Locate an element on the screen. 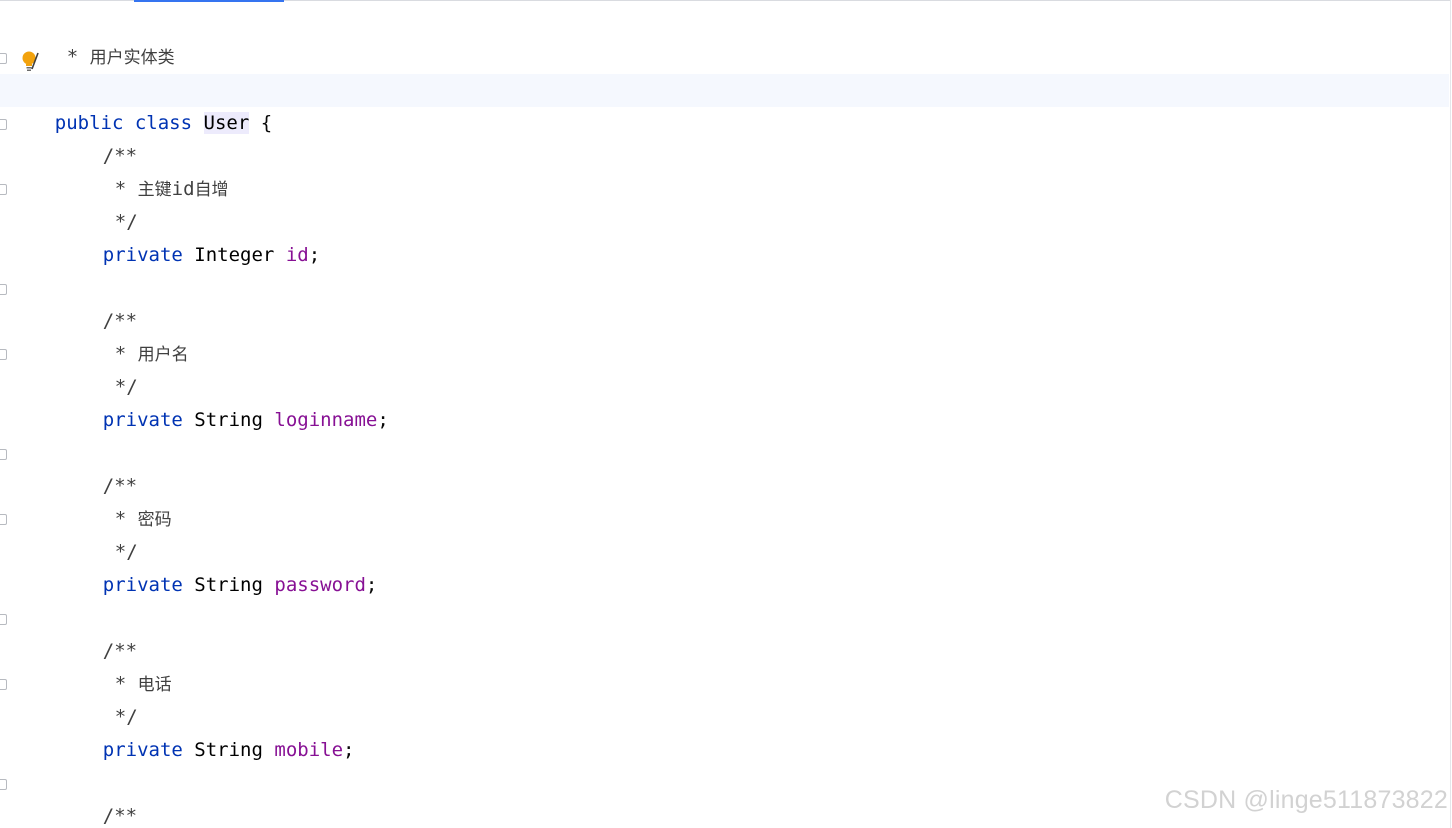 The width and height of the screenshot is (1452, 828). doc-comment-body: * 密码 is located at coordinates (120, 500).